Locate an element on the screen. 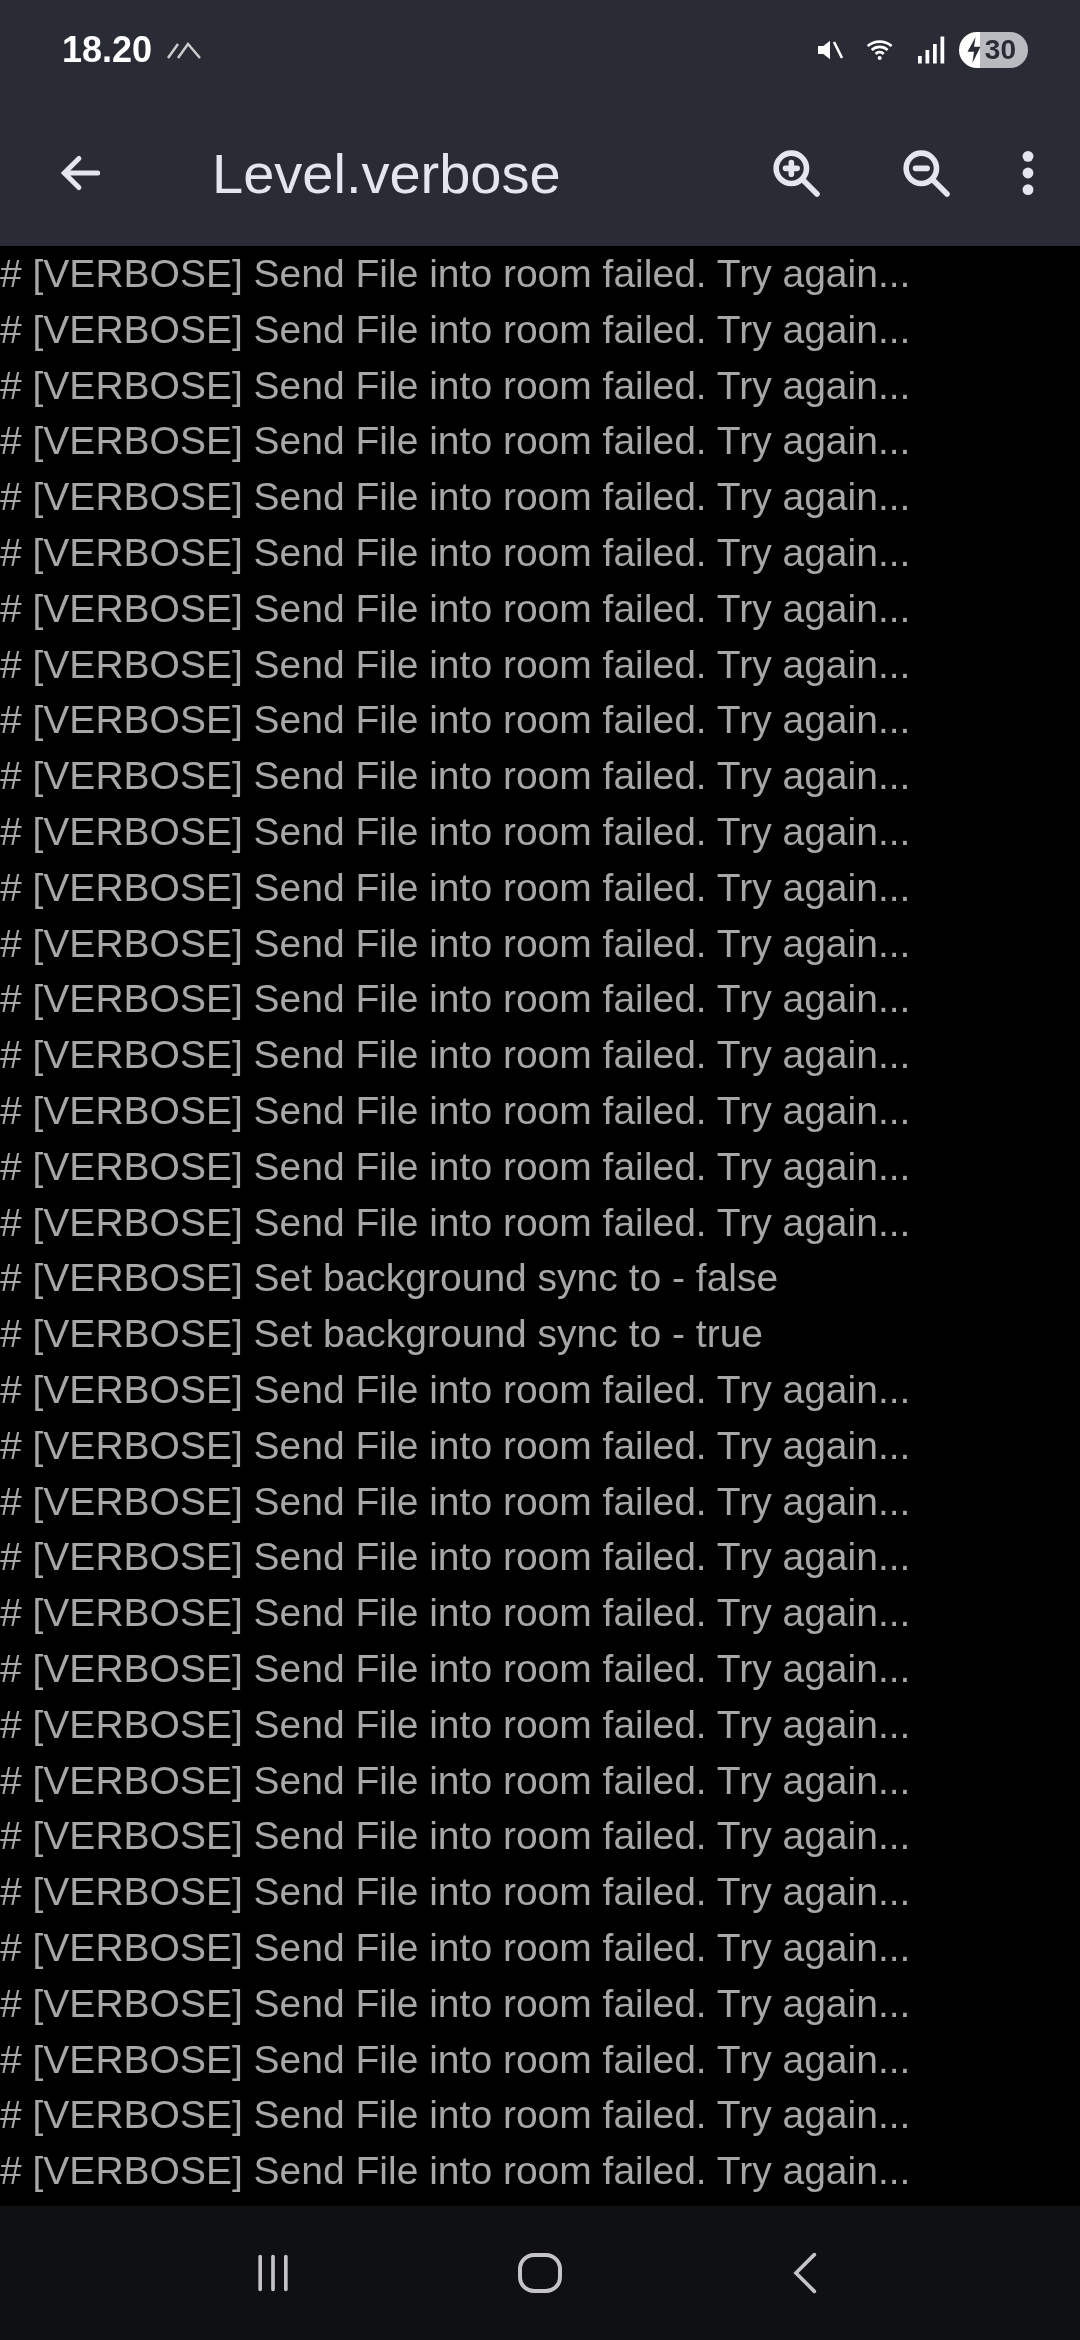 This screenshot has height=2340, width=1080. log-line: # [VERBOSE] Set background sync to - false is located at coordinates (389, 1278).